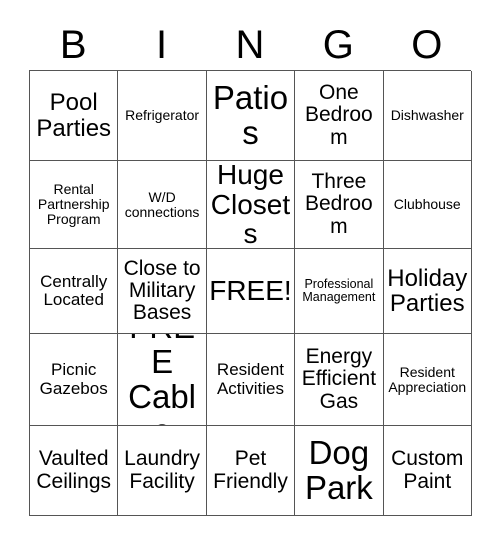 The width and height of the screenshot is (500, 544). I want to click on bingo-cell: Three Bedroom, so click(339, 205).